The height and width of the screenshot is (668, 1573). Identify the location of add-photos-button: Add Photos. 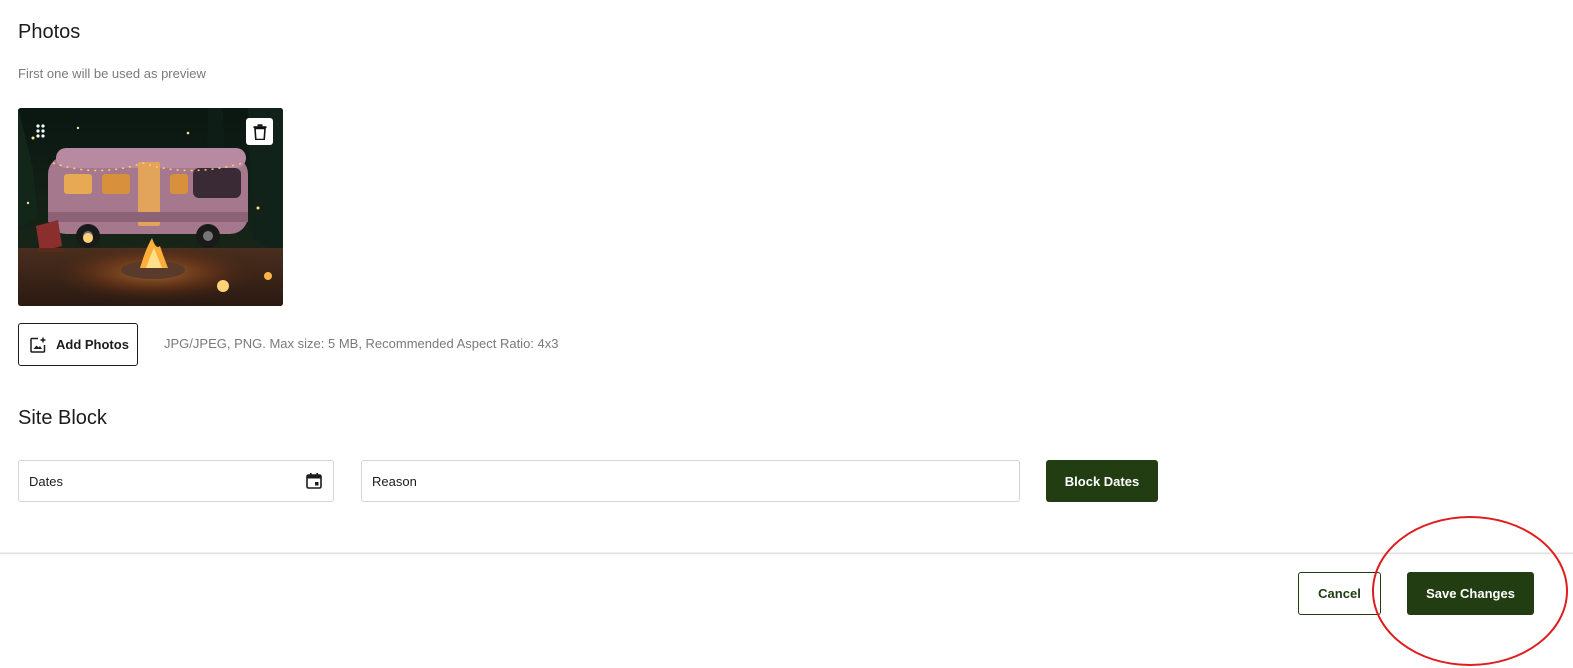
(78, 344).